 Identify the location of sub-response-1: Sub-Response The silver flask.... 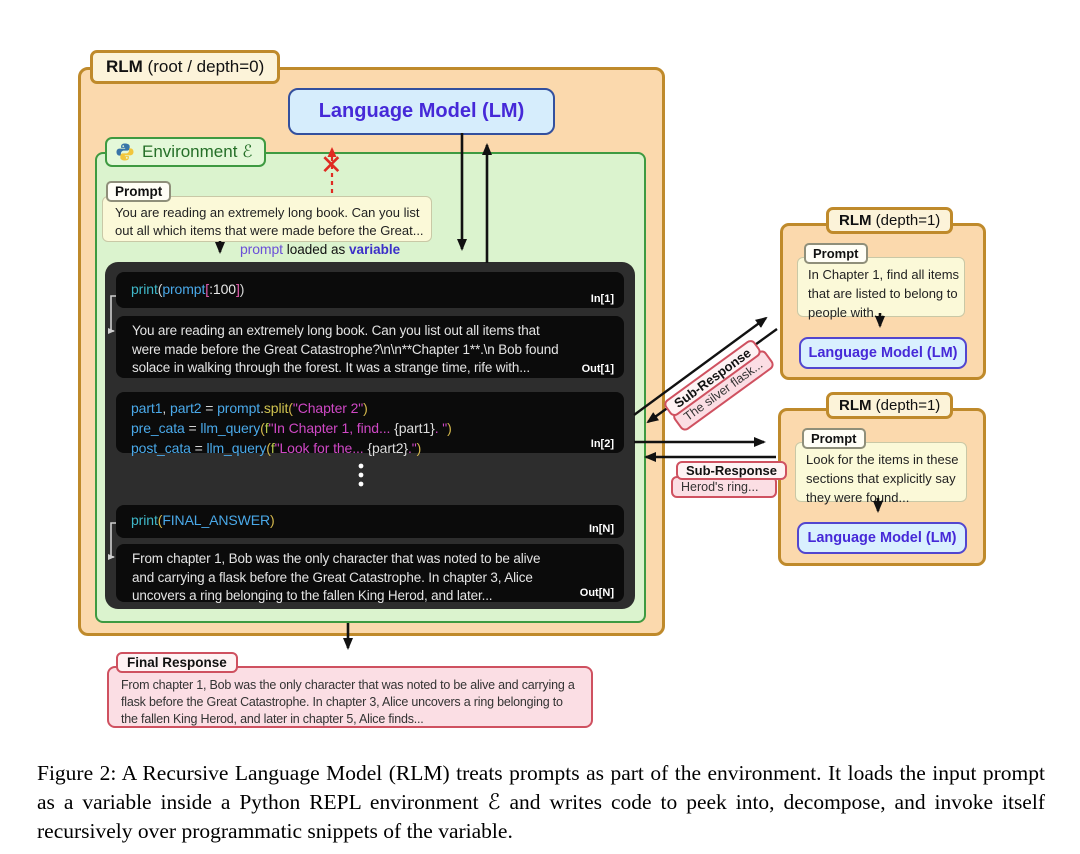
(718, 384).